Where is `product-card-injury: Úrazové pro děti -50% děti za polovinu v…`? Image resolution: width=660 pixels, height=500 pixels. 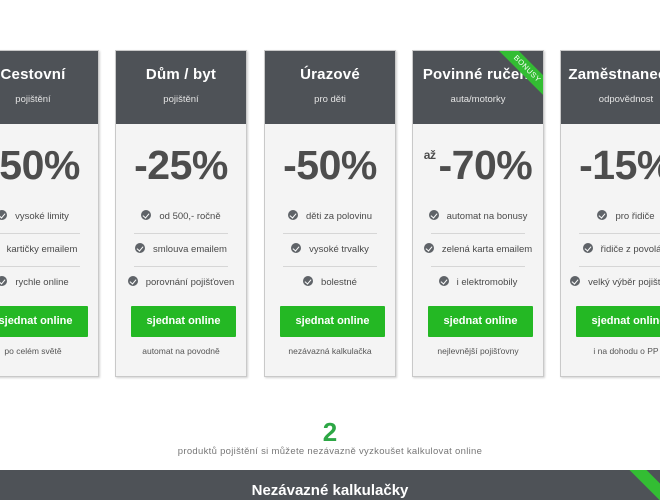 product-card-injury: Úrazové pro děti -50% děti za polovinu v… is located at coordinates (330, 213).